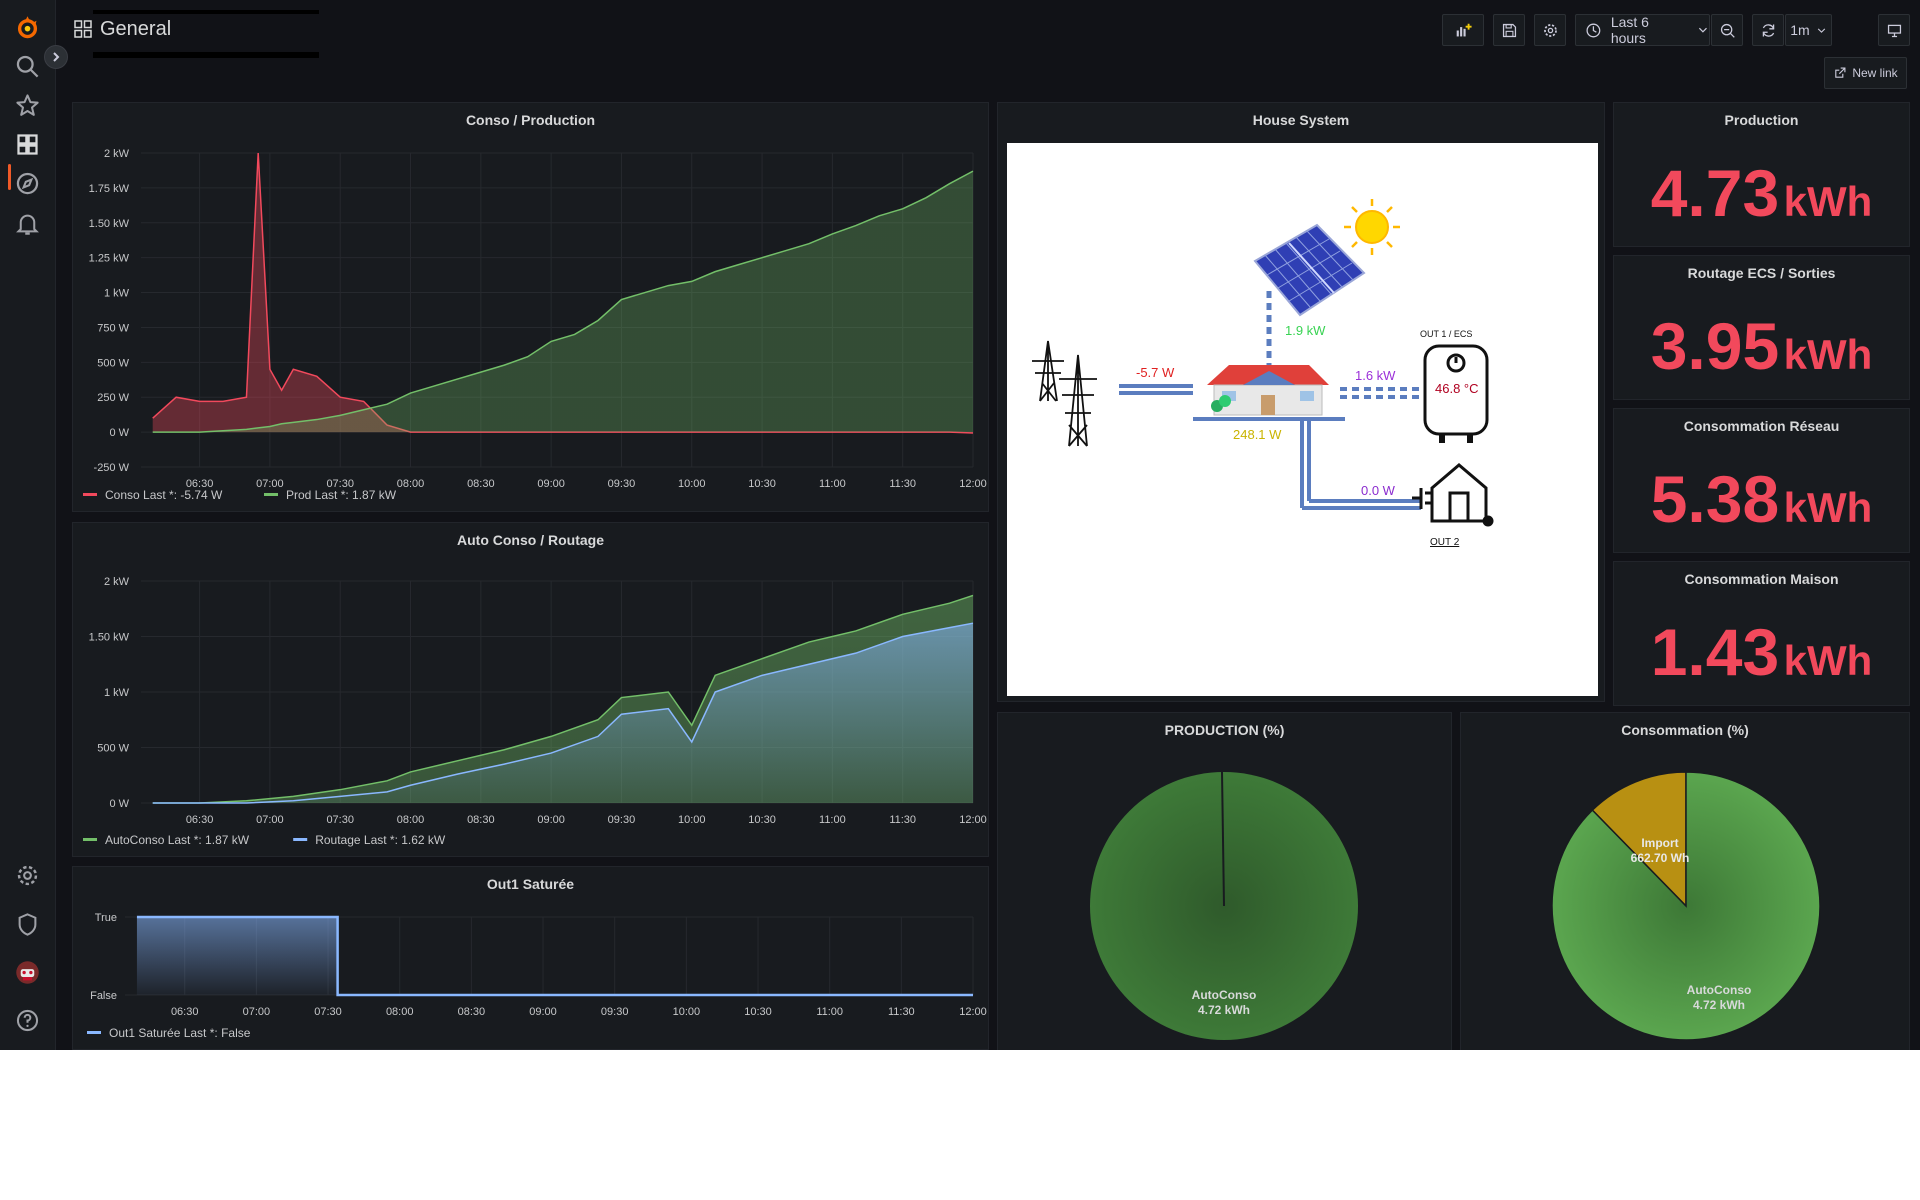 The width and height of the screenshot is (1920, 1200). I want to click on grid-power-label: -5.7 W, so click(1155, 372).